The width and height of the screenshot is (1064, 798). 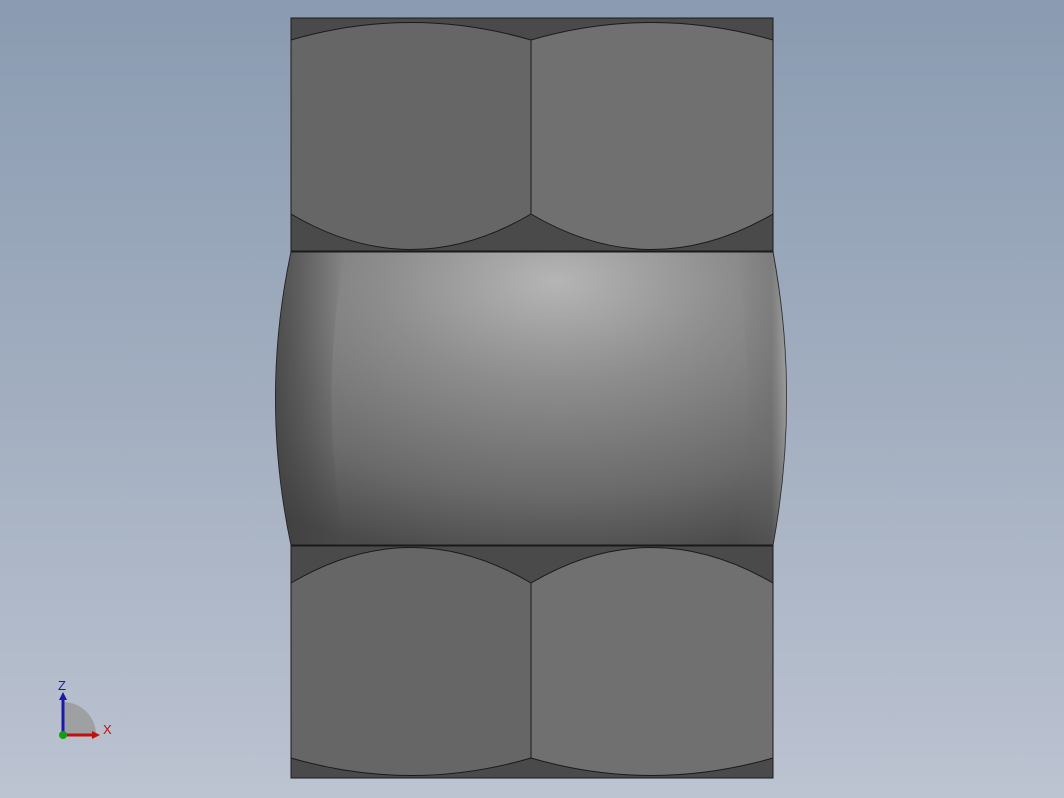 I want to click on top-nut-face-right, so click(x=652, y=136).